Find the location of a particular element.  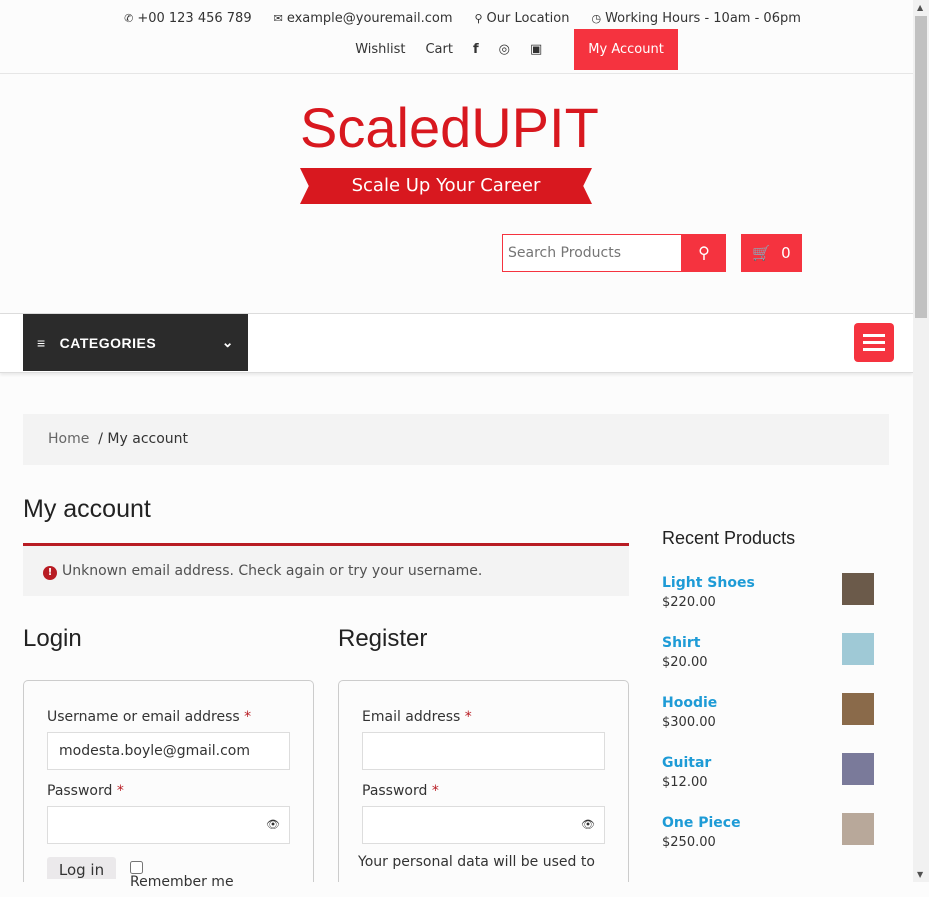

search-form: ⚲ is located at coordinates (614, 253).